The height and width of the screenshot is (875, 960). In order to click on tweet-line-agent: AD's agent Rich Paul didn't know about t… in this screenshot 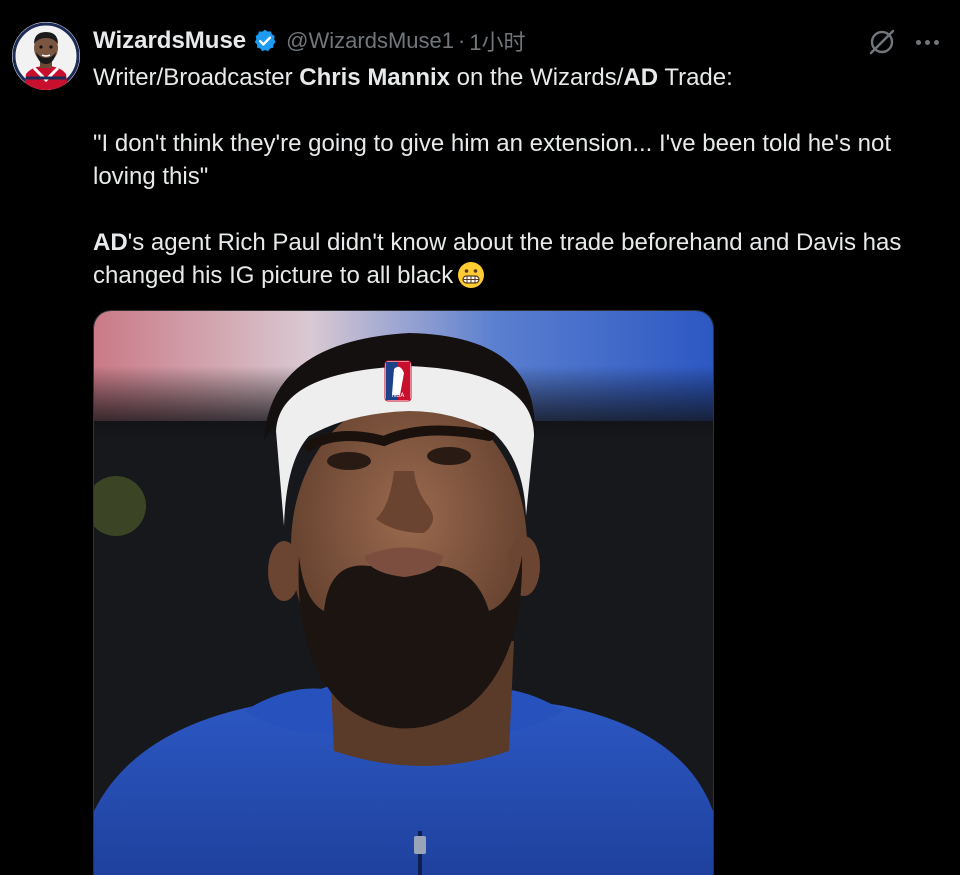, I will do `click(518, 259)`.